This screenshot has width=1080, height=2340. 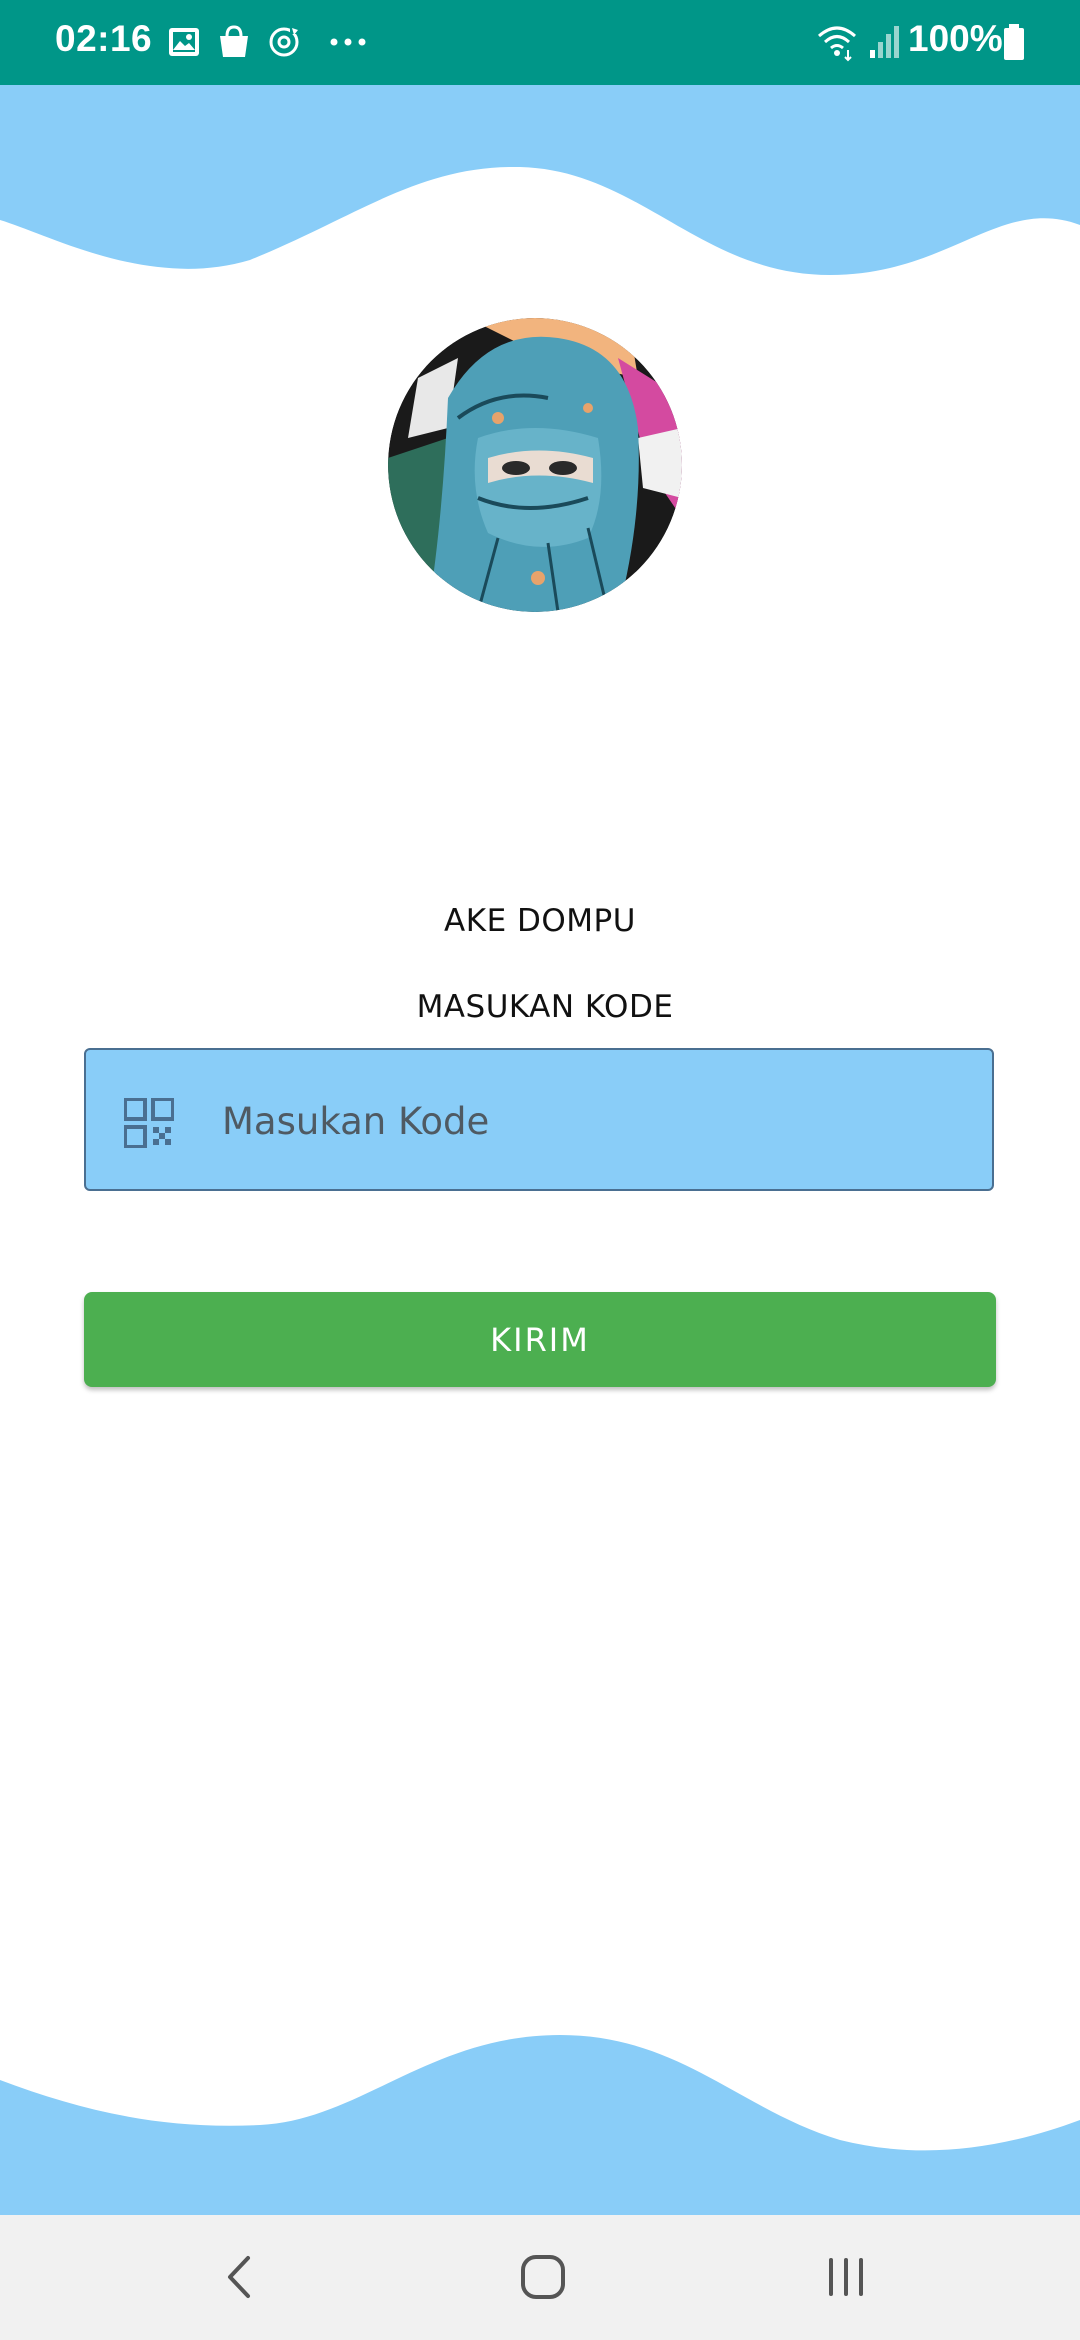 I want to click on avatar, so click(x=535, y=465).